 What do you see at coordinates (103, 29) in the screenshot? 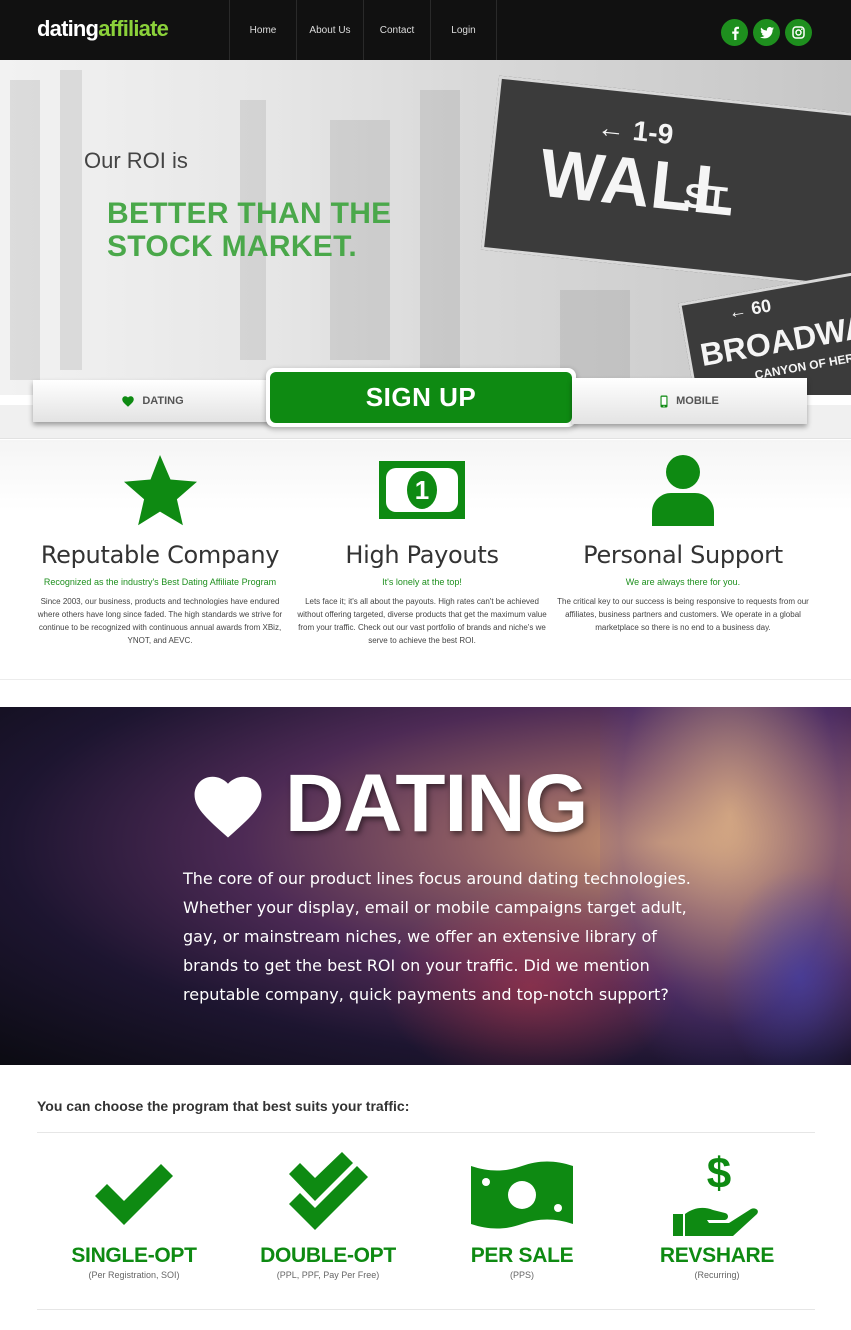
I see `site-logo: datingaffiliate` at bounding box center [103, 29].